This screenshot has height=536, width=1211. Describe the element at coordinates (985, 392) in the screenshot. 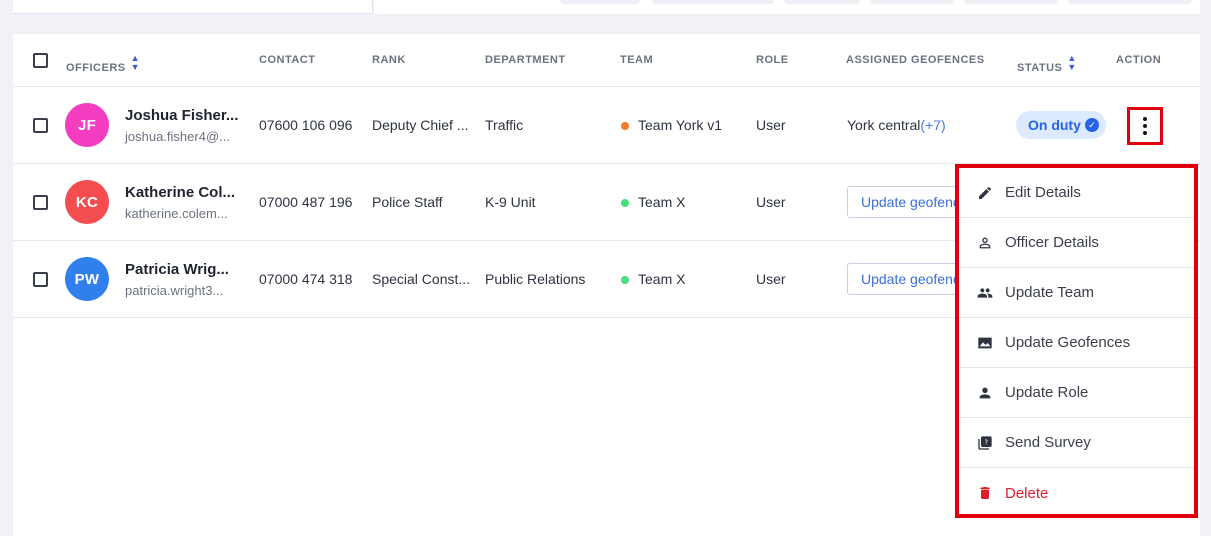

I see `person-icon` at that location.